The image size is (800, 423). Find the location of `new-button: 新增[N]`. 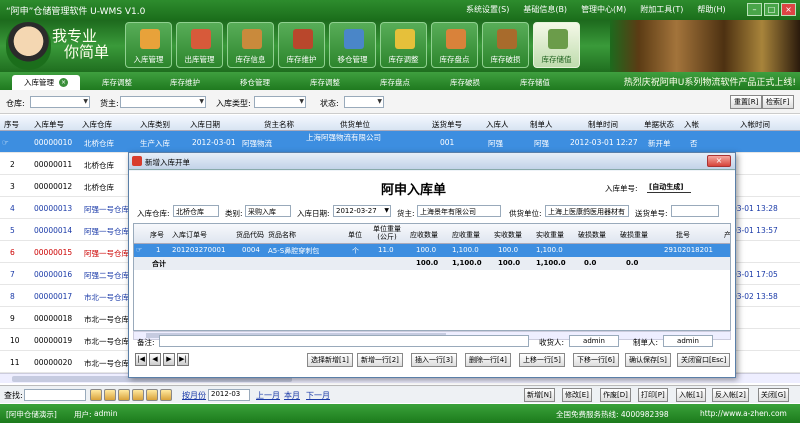

new-button: 新增[N] is located at coordinates (539, 395).